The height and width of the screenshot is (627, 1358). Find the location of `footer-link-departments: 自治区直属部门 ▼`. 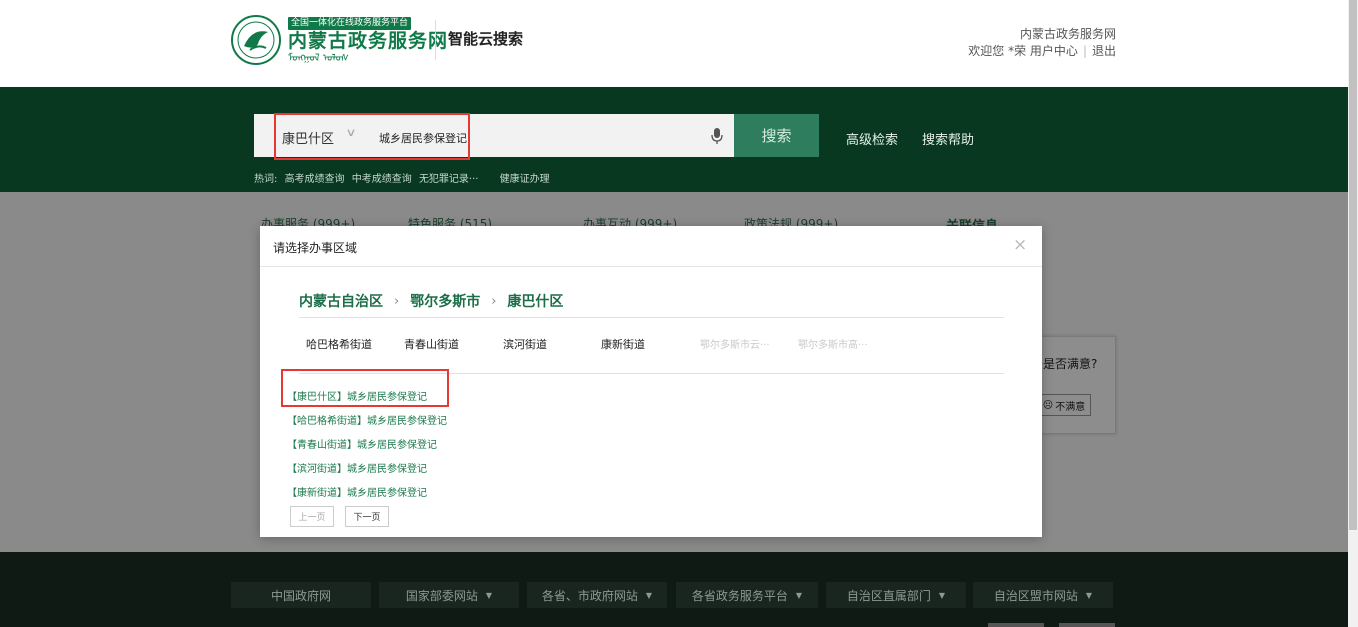

footer-link-departments: 自治区直属部门 ▼ is located at coordinates (896, 595).